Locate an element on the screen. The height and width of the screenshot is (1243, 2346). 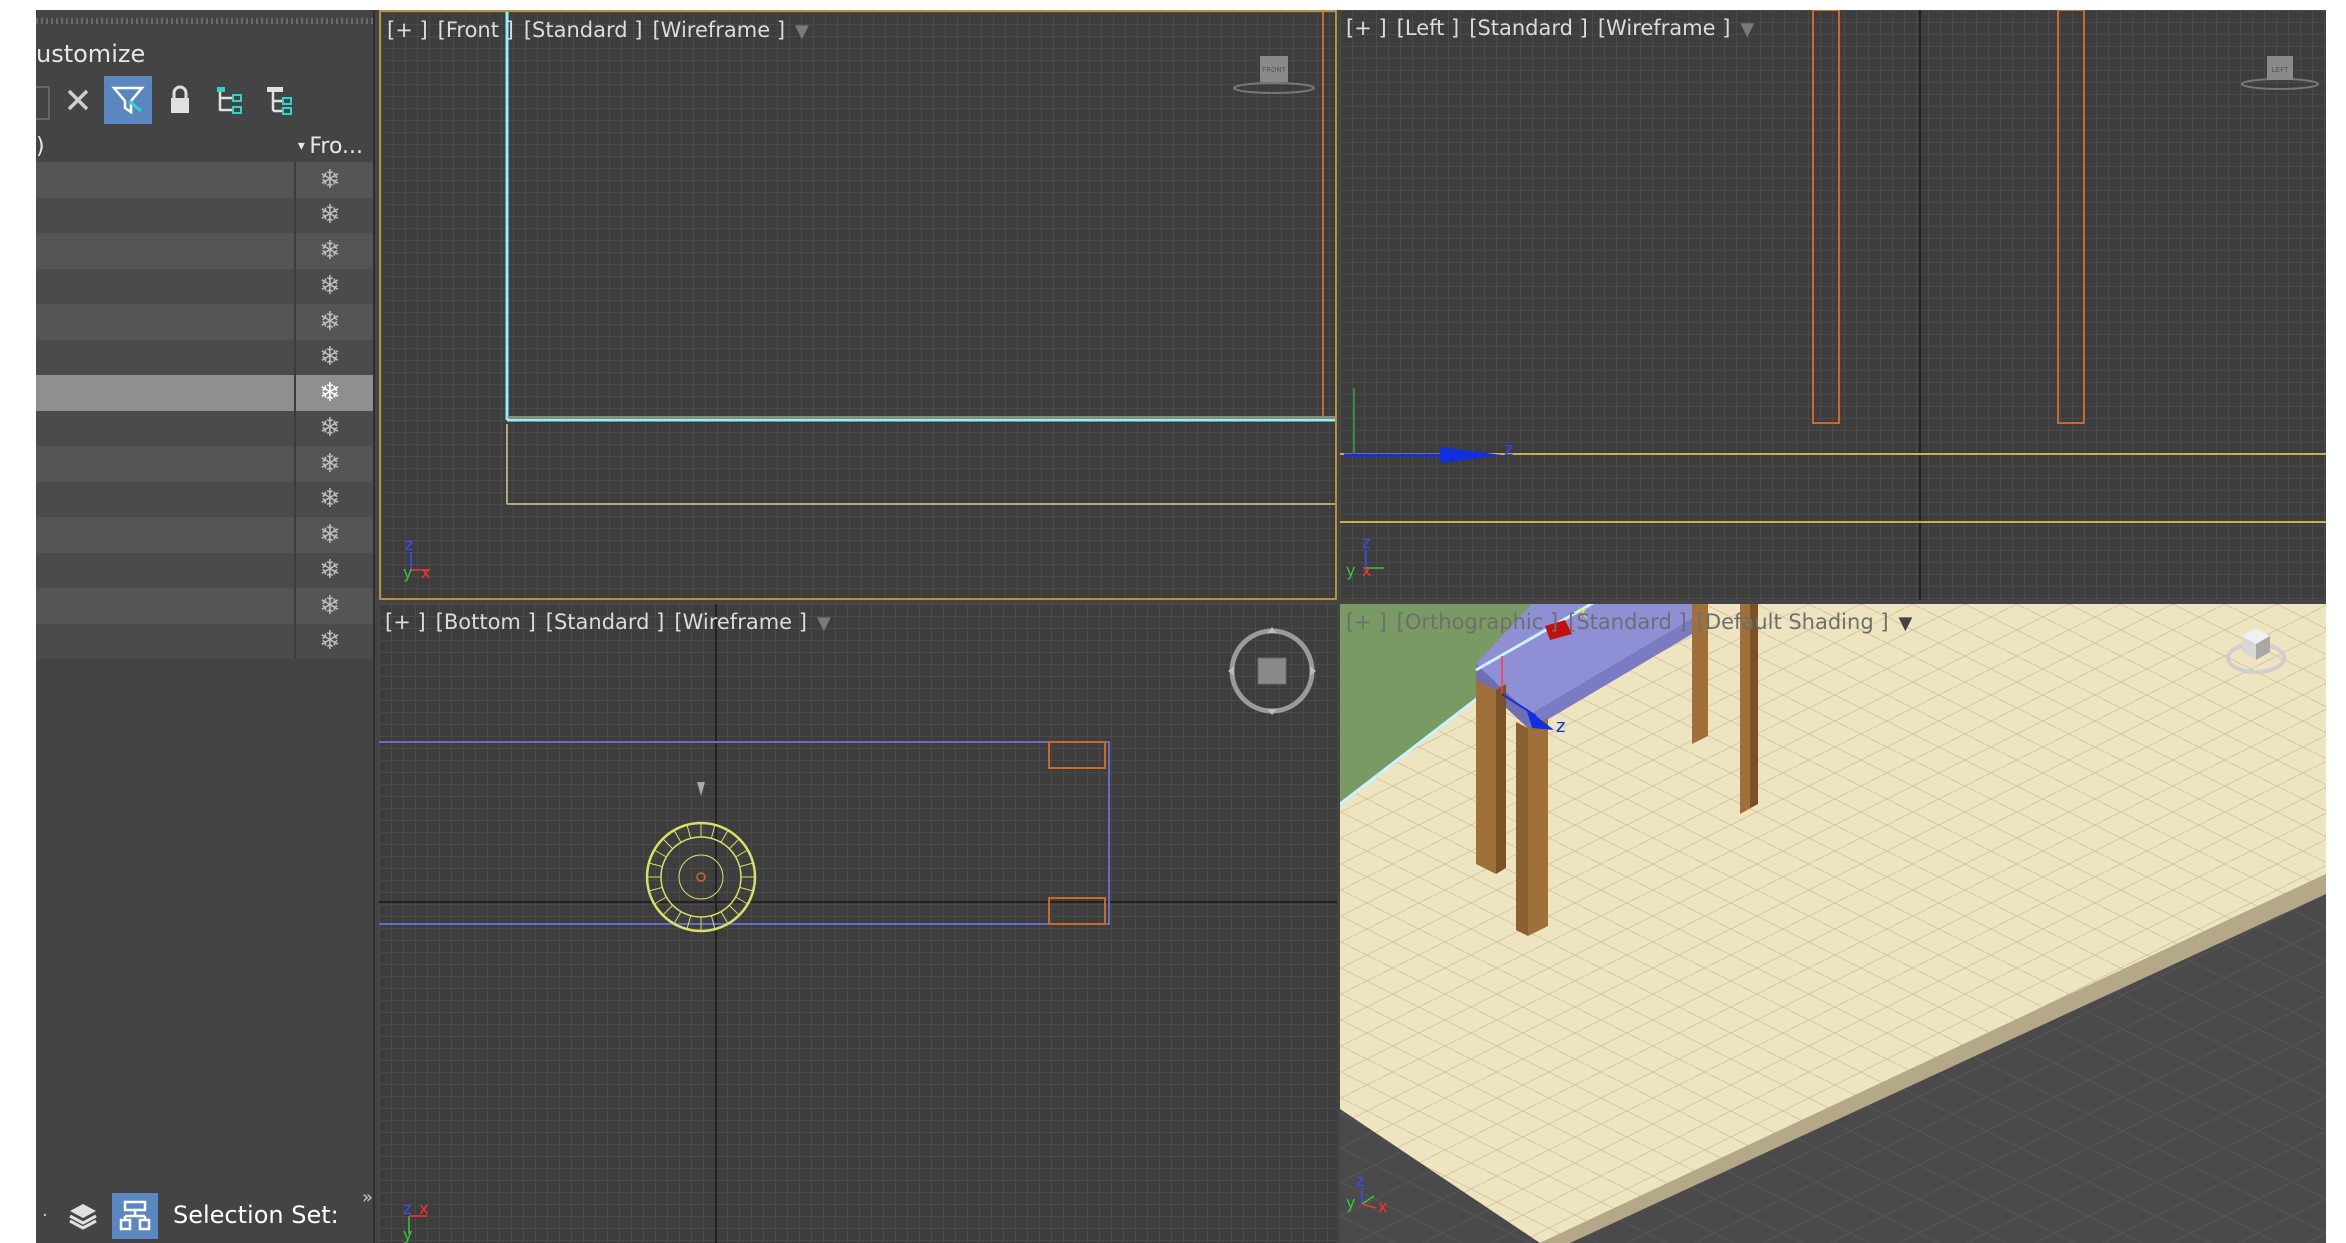
close-button is located at coordinates (78, 100).